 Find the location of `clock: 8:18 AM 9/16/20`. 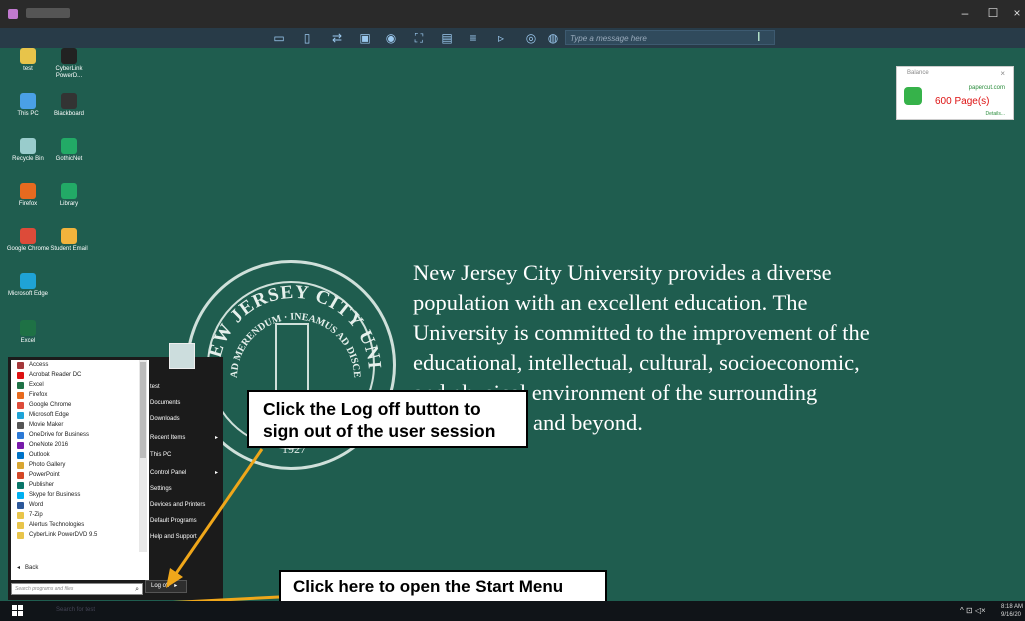

clock: 8:18 AM 9/16/20 is located at coordinates (1012, 611).